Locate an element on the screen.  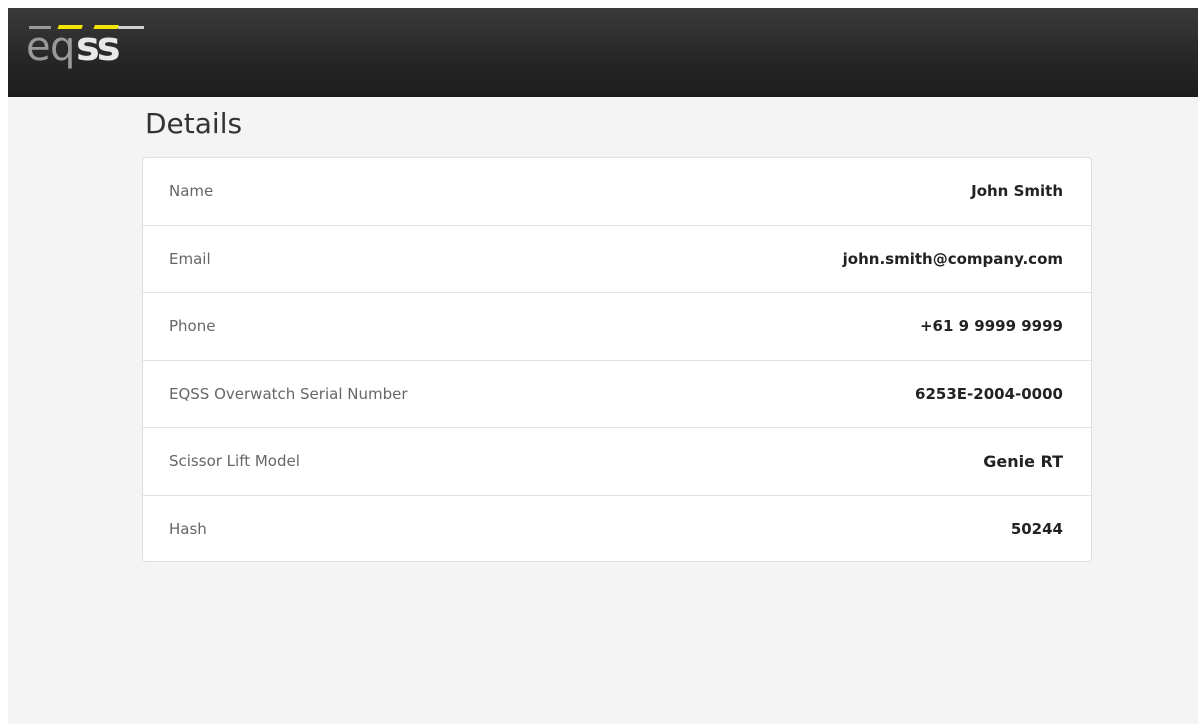
detail-label: Phone is located at coordinates (192, 326).